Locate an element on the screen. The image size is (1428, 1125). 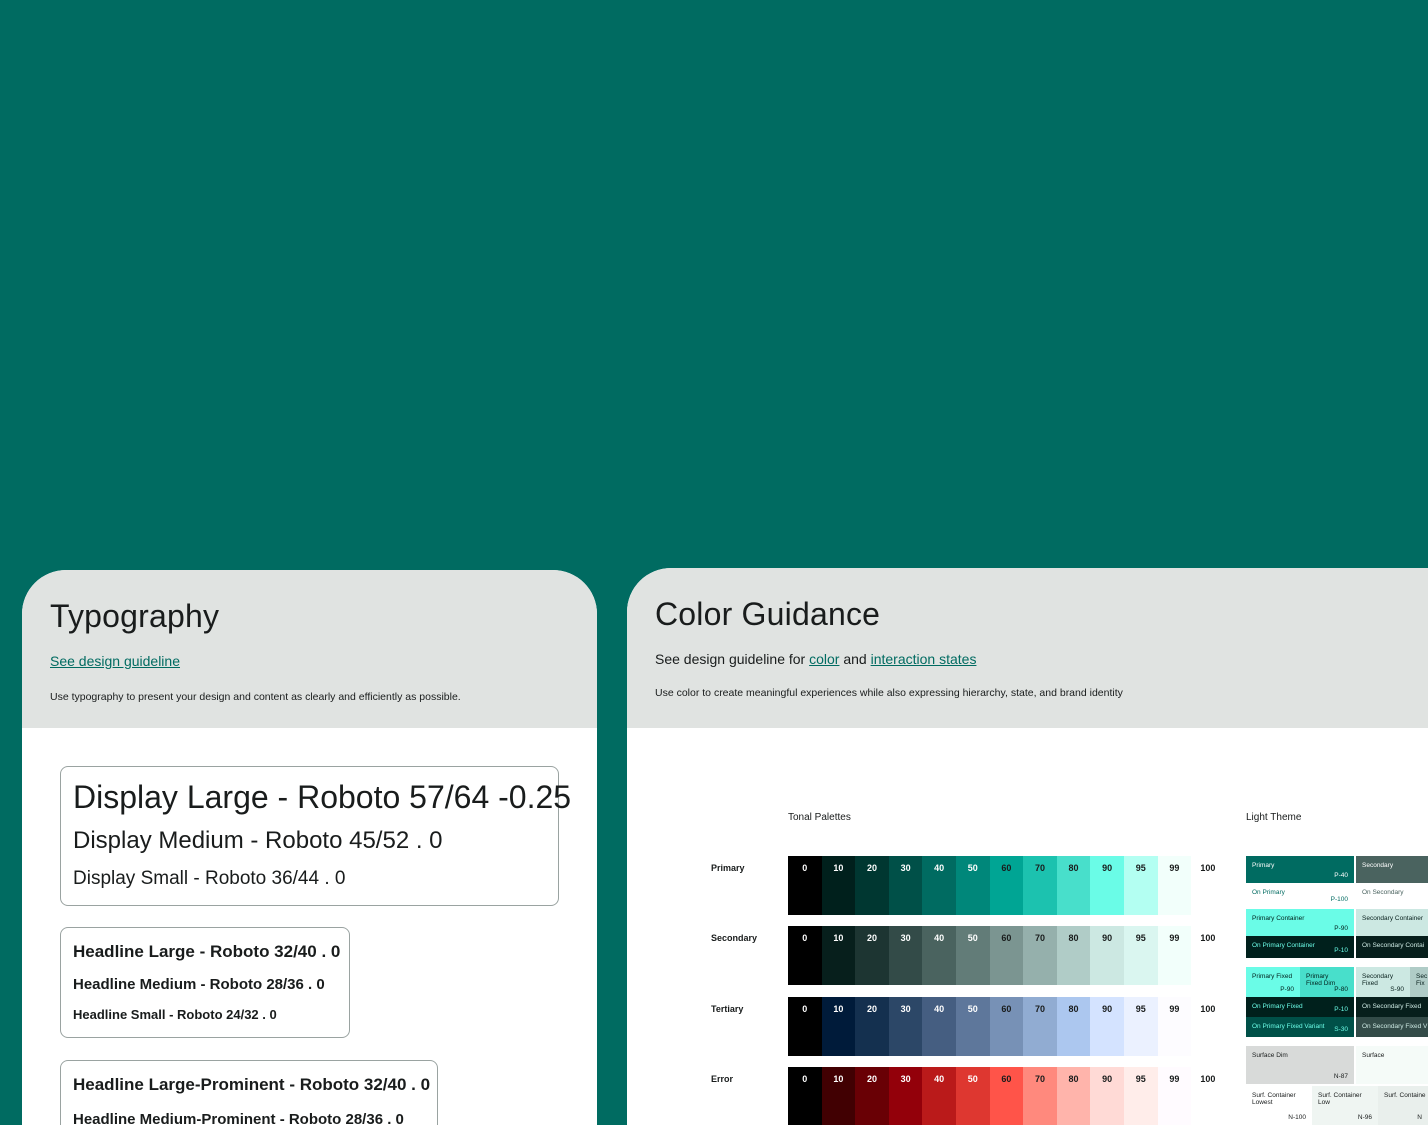
secondary-tone-20-swatch: 20 is located at coordinates (872, 955).